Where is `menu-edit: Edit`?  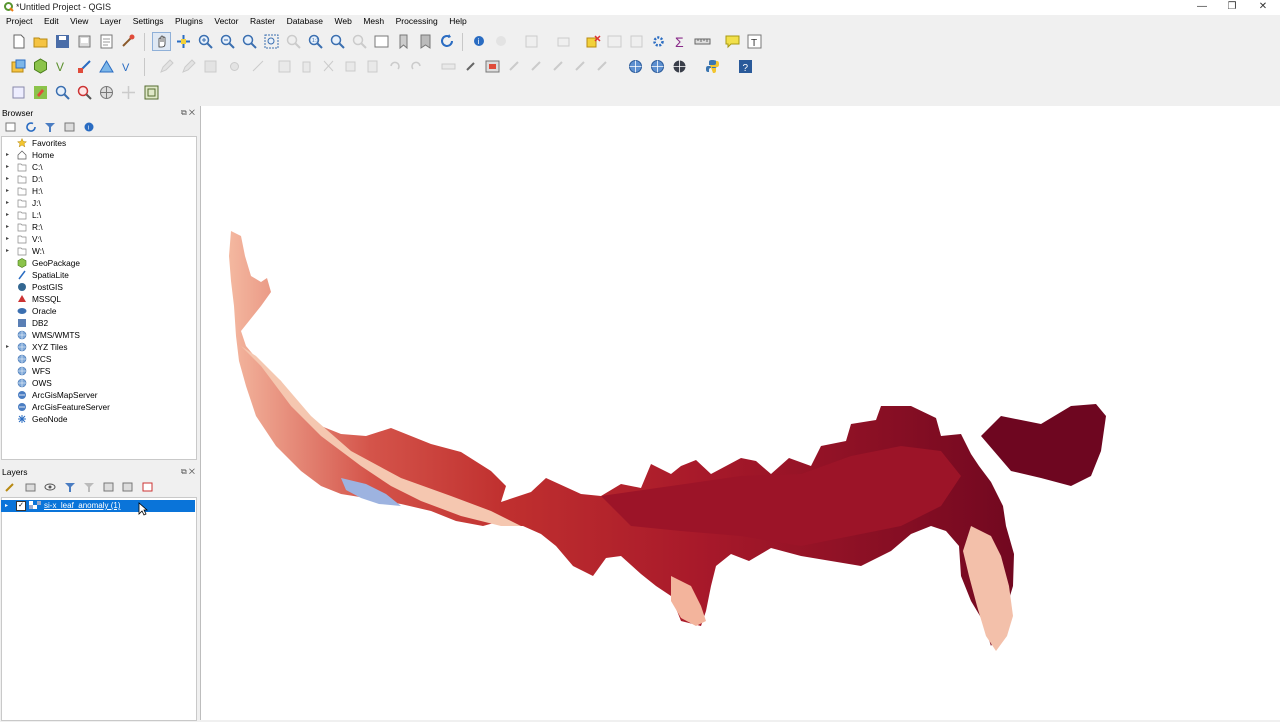 menu-edit: Edit is located at coordinates (51, 21).